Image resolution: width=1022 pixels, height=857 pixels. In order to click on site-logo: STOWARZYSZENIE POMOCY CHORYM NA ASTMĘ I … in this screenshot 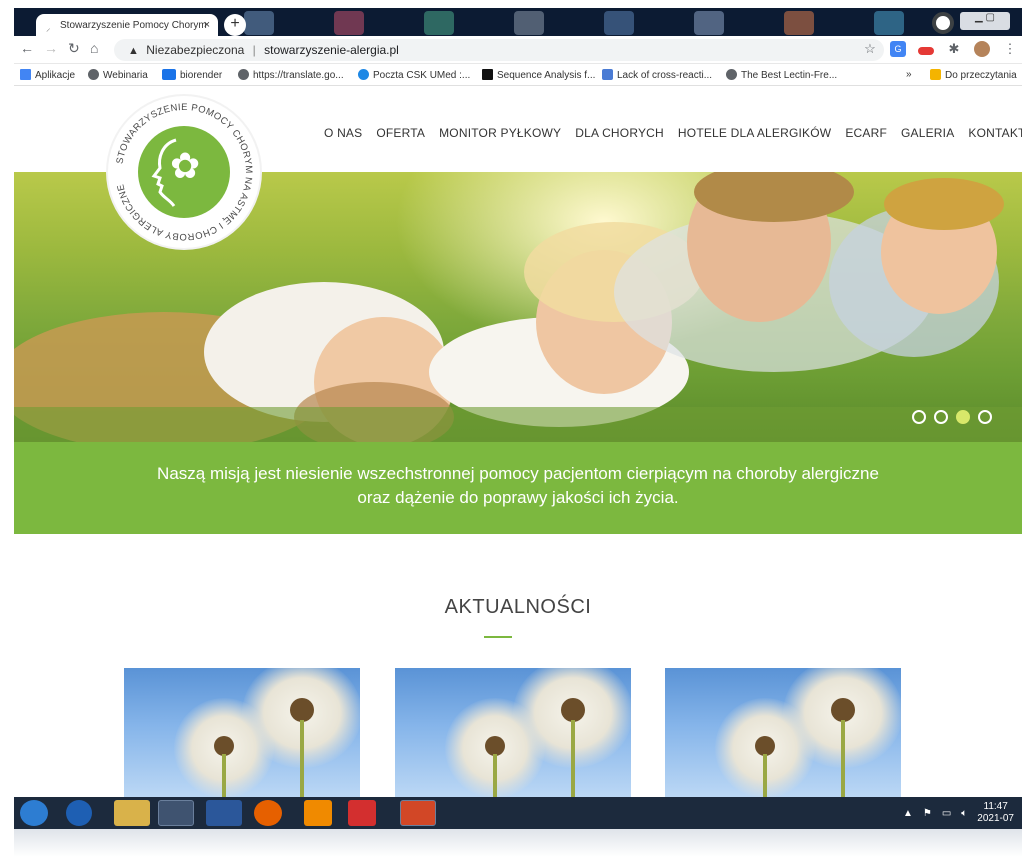, I will do `click(184, 172)`.